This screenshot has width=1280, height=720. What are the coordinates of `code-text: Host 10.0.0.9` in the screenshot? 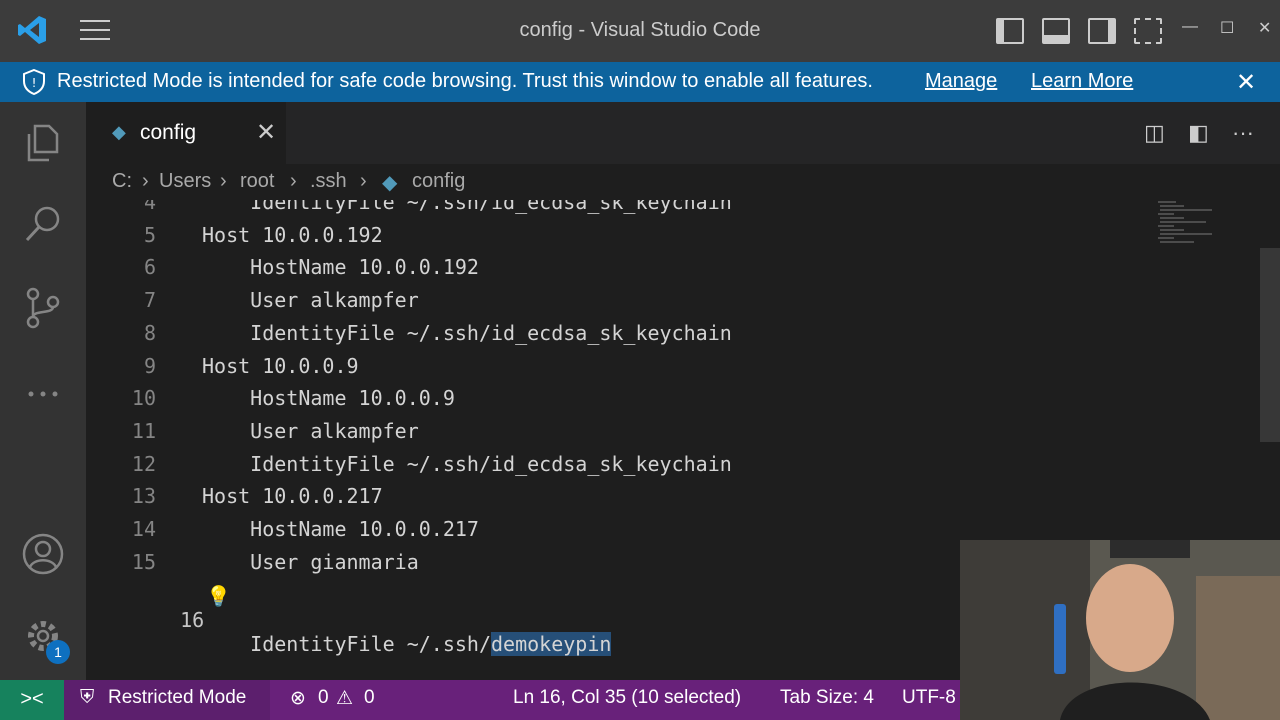 It's located at (280, 365).